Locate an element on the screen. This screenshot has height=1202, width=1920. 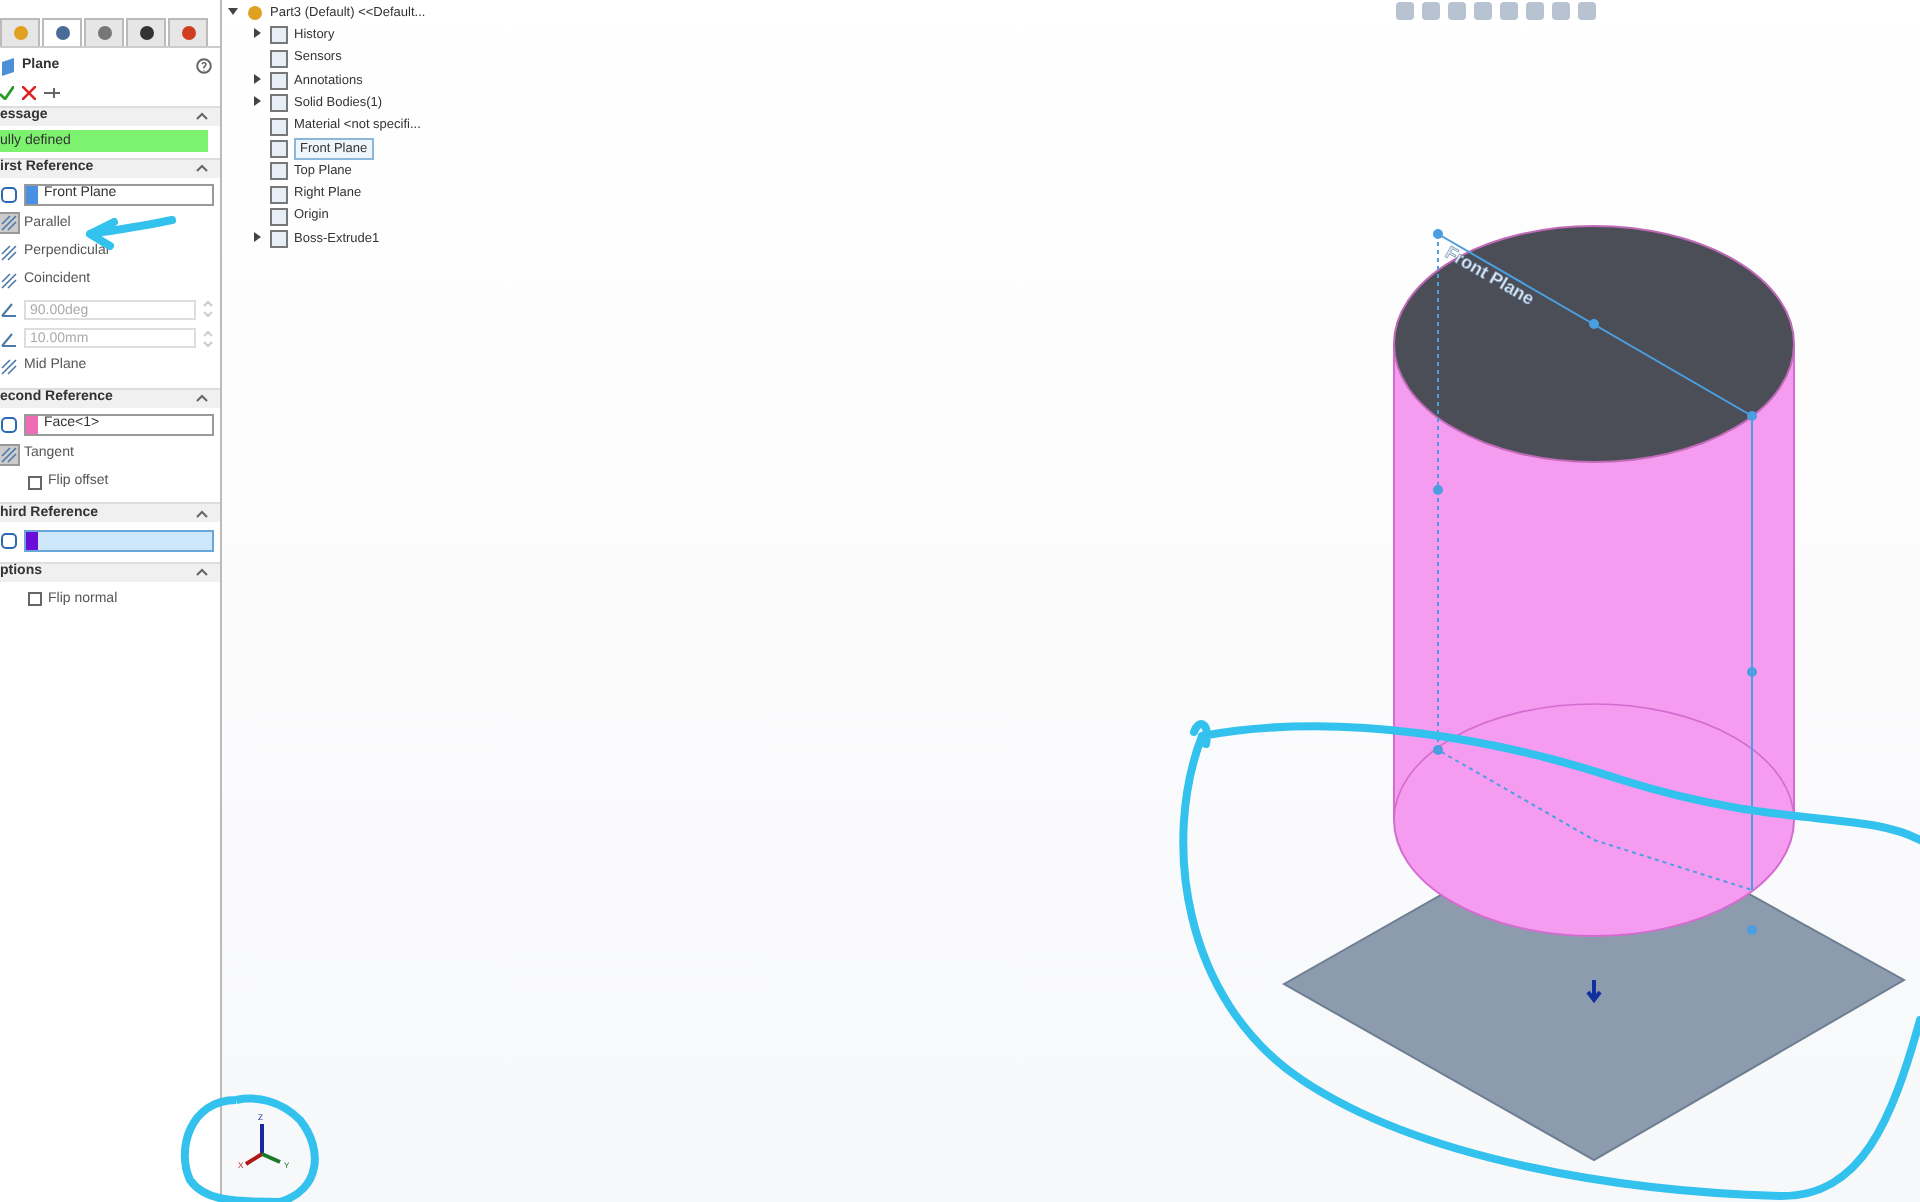
annotation-circle-drawing is located at coordinates (249, 1148).